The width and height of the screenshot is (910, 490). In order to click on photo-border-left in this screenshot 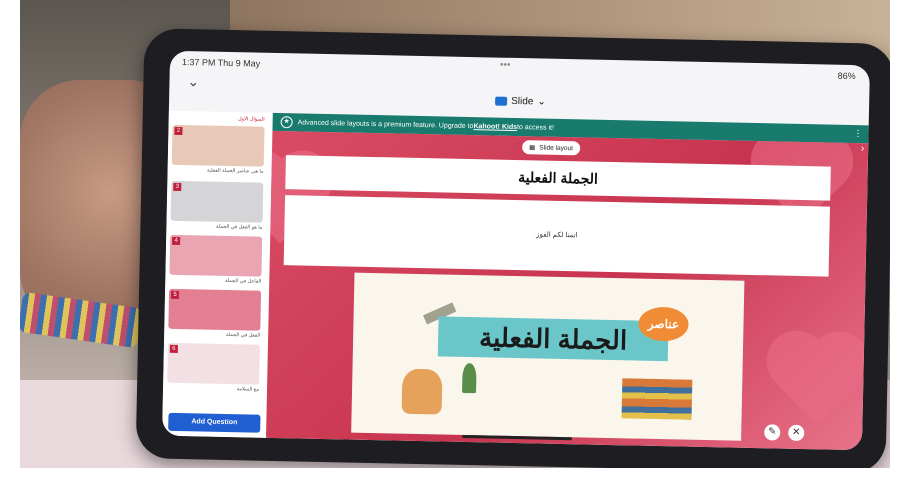, I will do `click(10, 245)`.